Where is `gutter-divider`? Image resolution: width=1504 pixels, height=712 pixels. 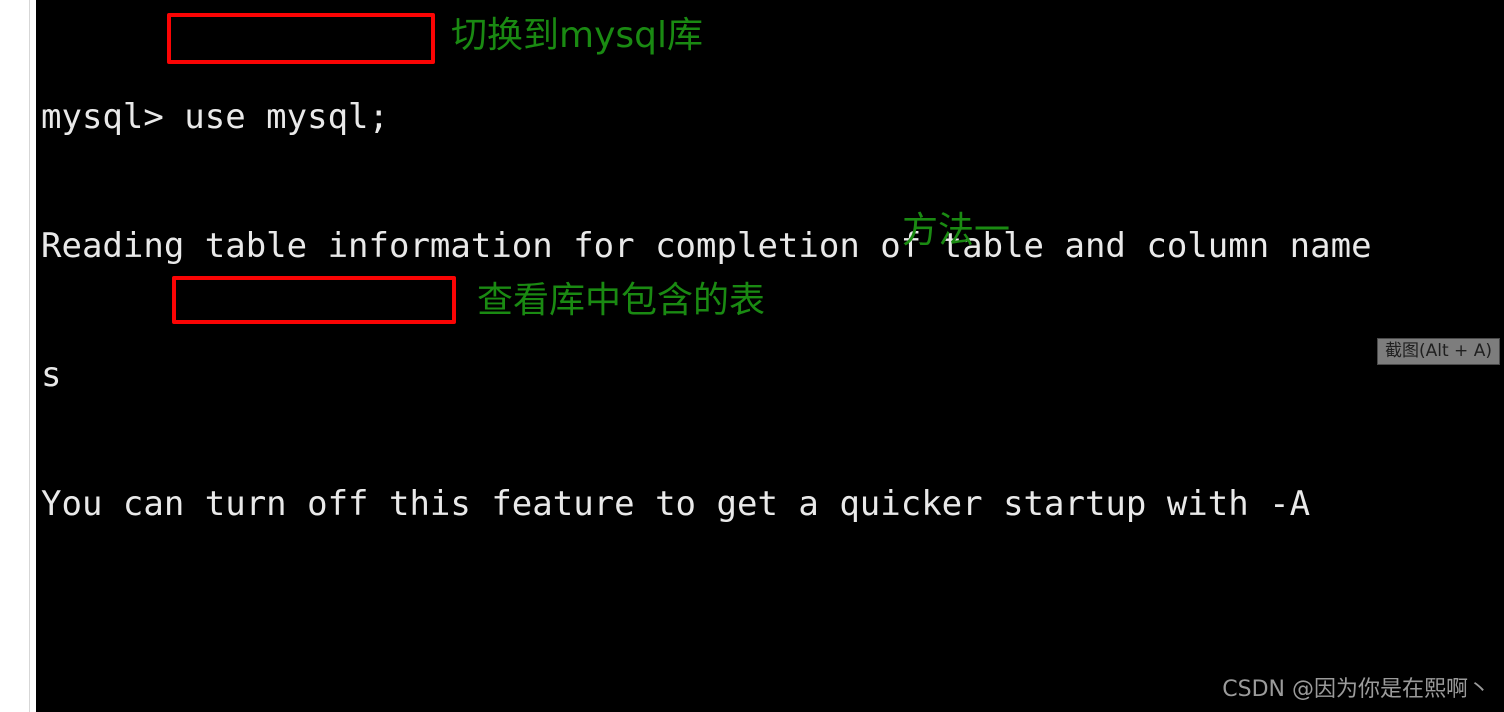 gutter-divider is located at coordinates (29, 356).